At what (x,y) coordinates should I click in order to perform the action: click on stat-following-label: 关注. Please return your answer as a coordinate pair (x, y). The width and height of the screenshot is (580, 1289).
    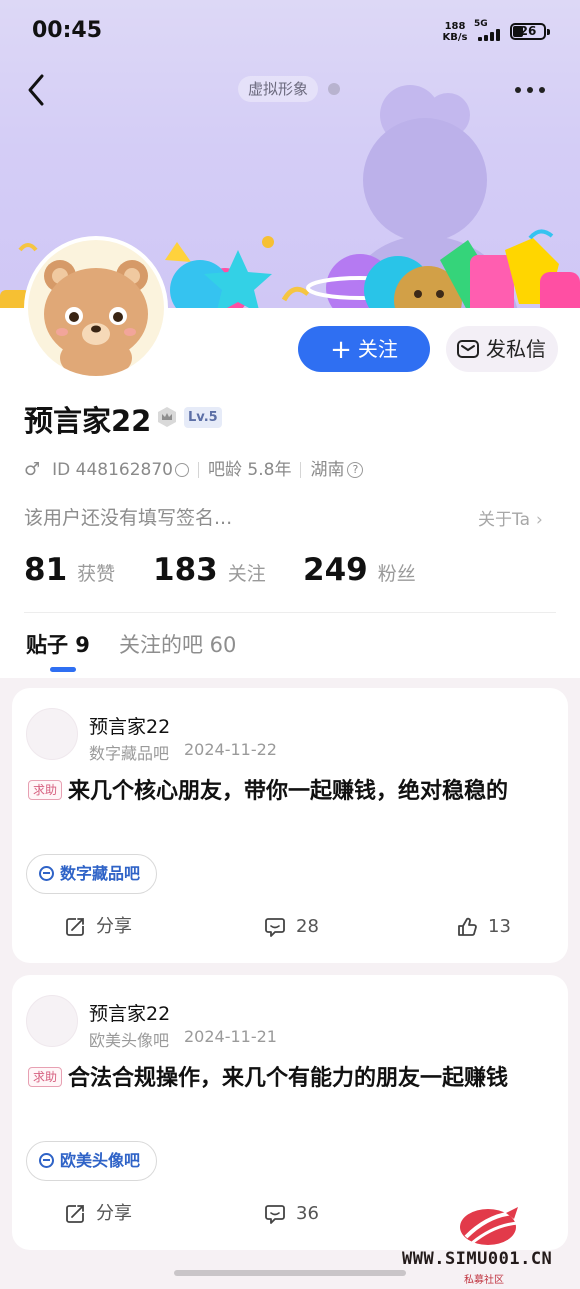
    Looking at the image, I should click on (246, 574).